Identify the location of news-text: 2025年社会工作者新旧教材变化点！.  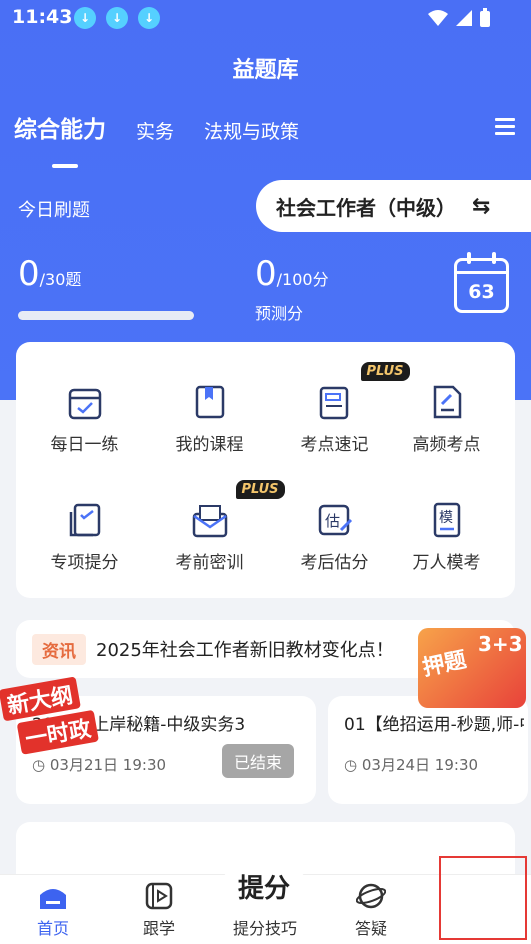
(245, 650).